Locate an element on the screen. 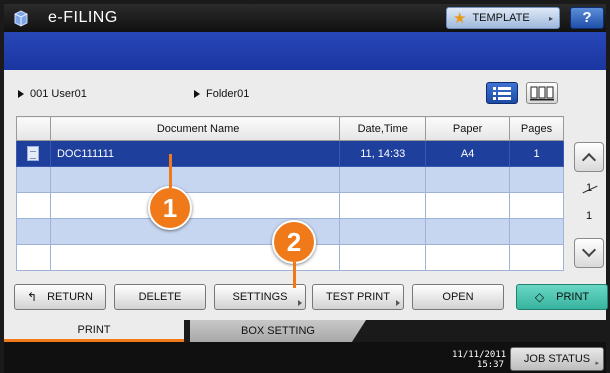 The height and width of the screenshot is (373, 610). column-header-pages: Pages is located at coordinates (536, 128).